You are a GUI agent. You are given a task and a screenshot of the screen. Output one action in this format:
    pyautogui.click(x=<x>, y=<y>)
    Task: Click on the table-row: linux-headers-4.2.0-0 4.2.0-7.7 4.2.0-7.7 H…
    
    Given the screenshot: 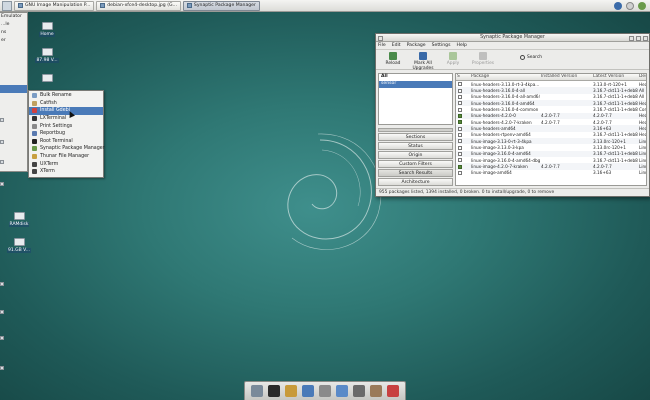 What is the action you would take?
    pyautogui.click(x=551, y=116)
    